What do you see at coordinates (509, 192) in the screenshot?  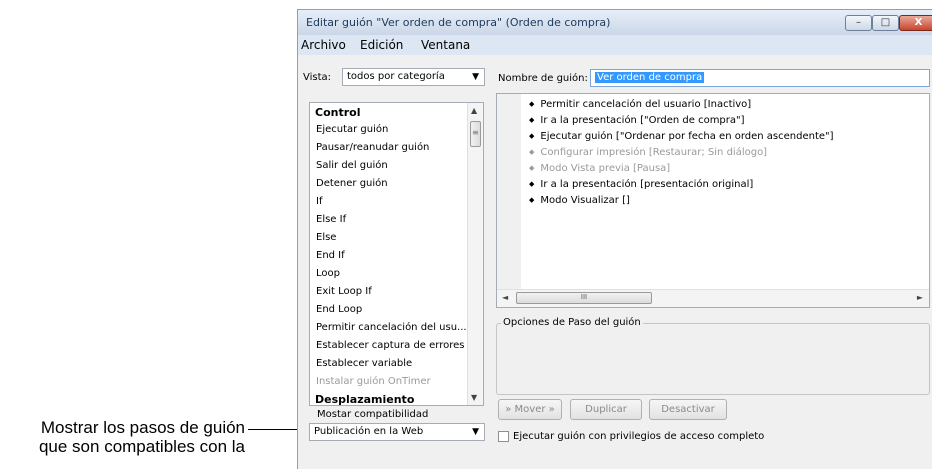 I see `steps-gutter` at bounding box center [509, 192].